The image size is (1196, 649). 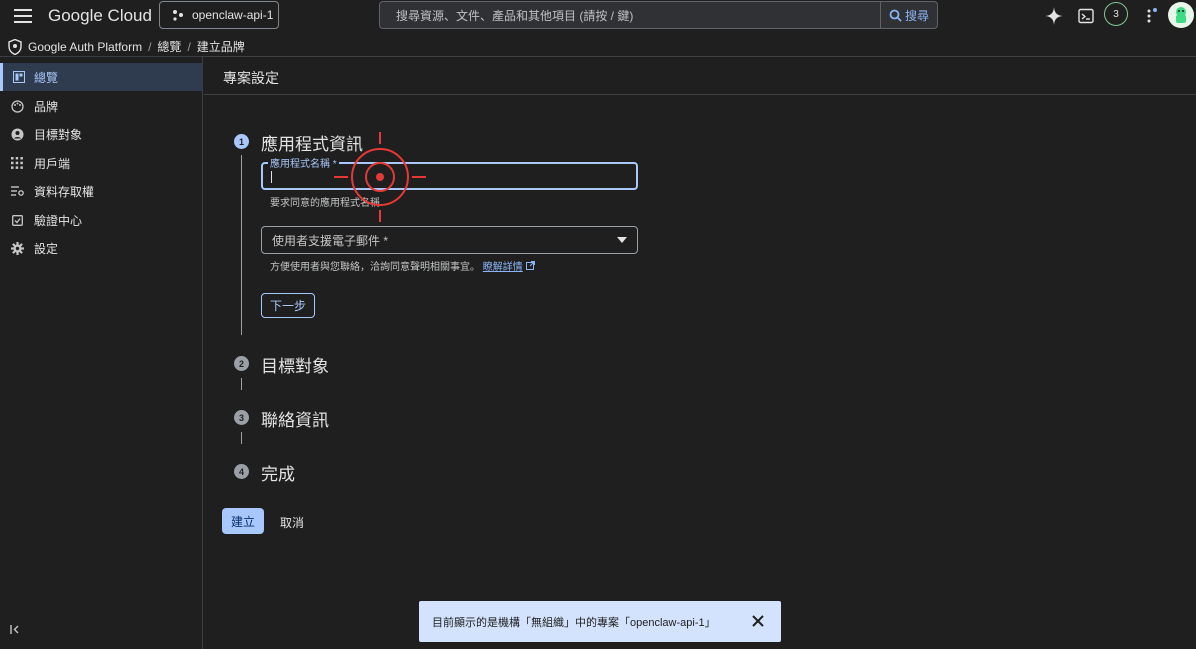 I want to click on more-vert-icon, so click(x=1151, y=16).